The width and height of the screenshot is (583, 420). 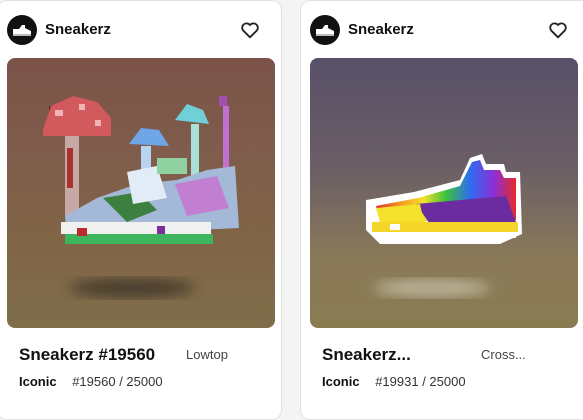 What do you see at coordinates (444, 225) in the screenshot?
I see `pixel-art-rainbow-sneaker` at bounding box center [444, 225].